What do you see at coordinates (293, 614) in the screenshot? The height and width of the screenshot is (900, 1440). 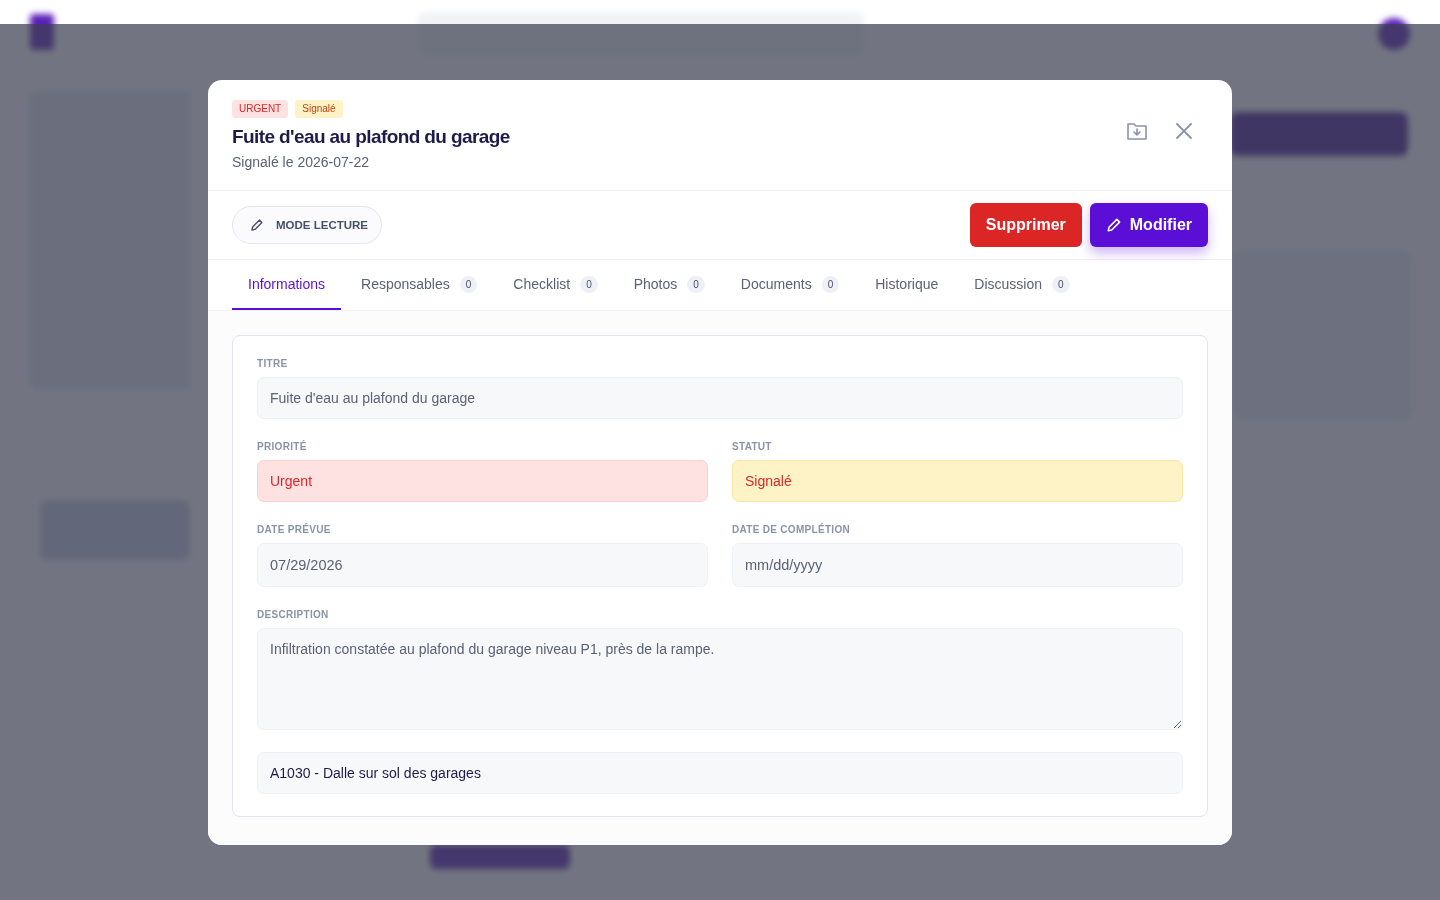 I see `field-label: DESCRIPTION` at bounding box center [293, 614].